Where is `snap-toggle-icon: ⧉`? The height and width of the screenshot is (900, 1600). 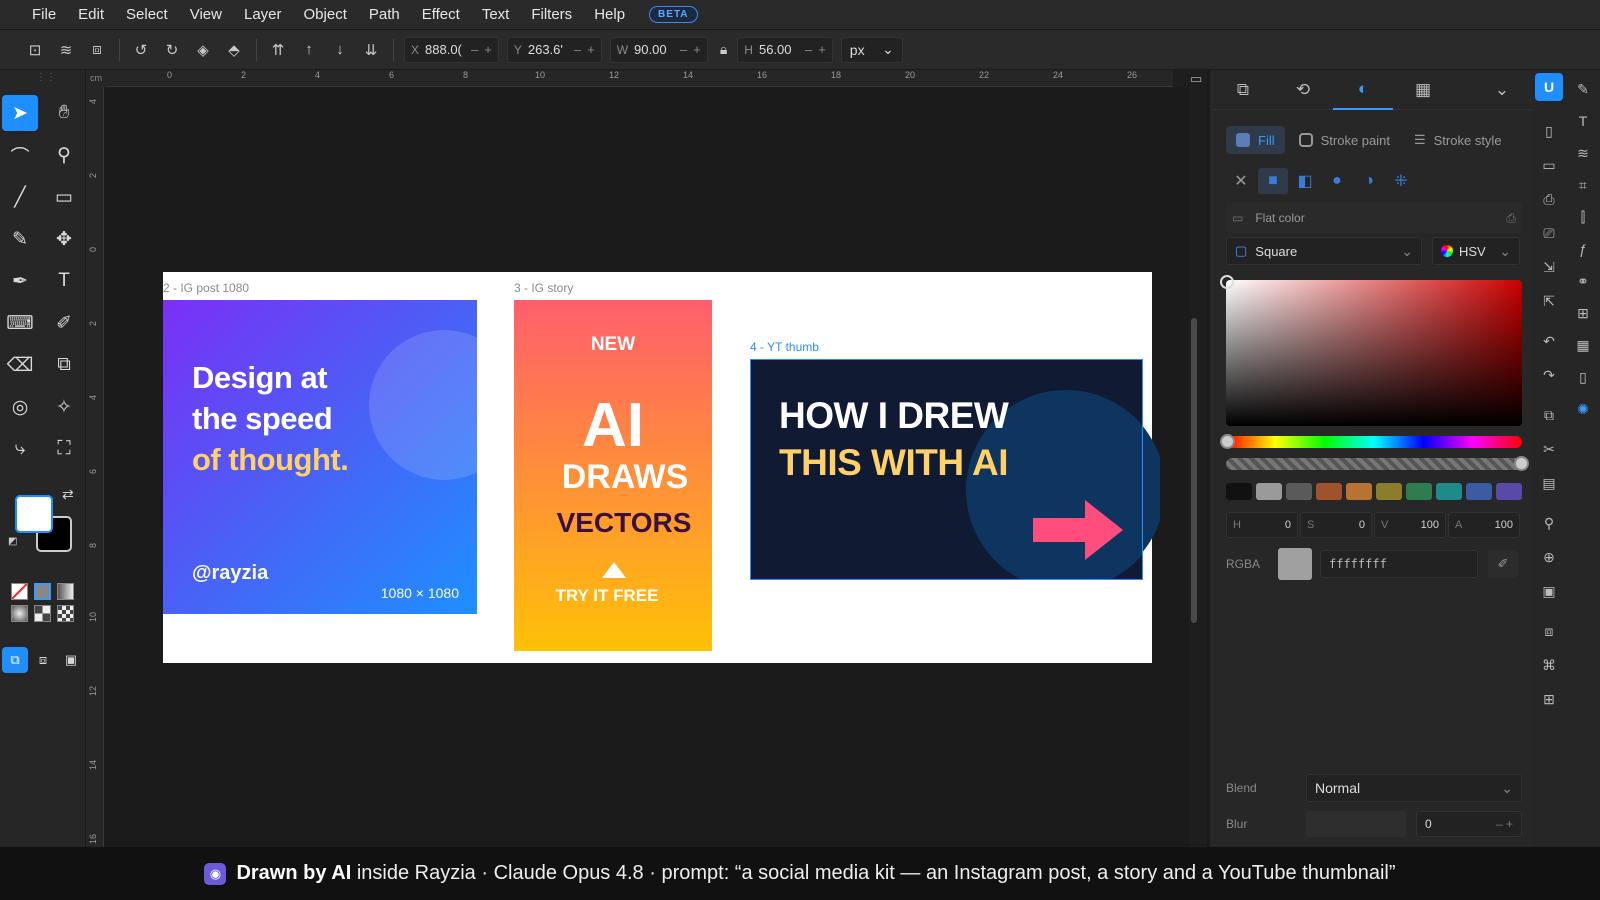 snap-toggle-icon: ⧉ is located at coordinates (15, 660).